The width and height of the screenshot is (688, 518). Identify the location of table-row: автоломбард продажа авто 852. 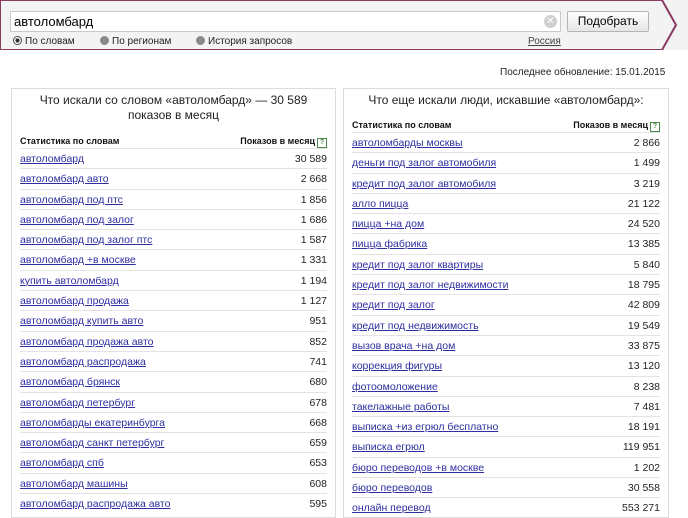
(173, 340).